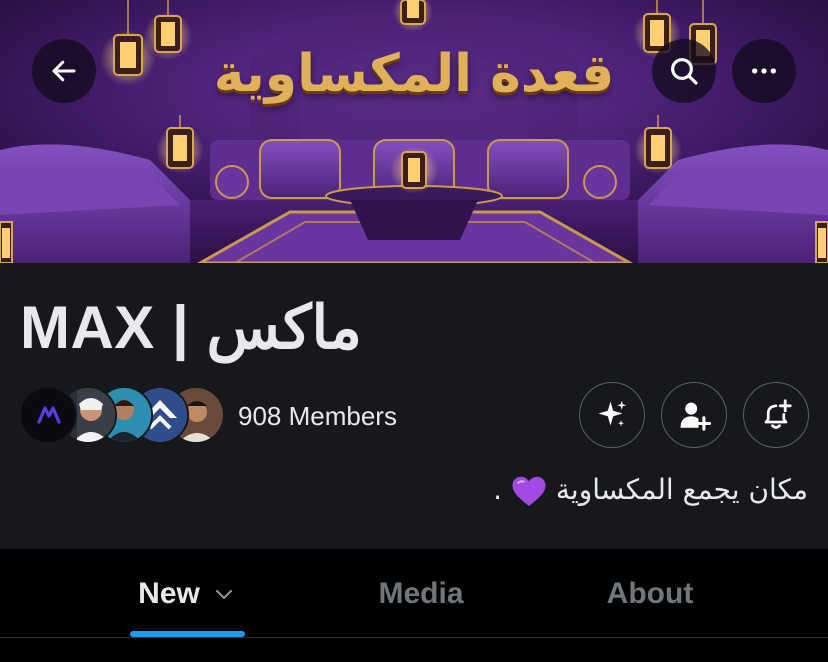 Image resolution: width=828 pixels, height=662 pixels. I want to click on tab-new: New, so click(186, 593).